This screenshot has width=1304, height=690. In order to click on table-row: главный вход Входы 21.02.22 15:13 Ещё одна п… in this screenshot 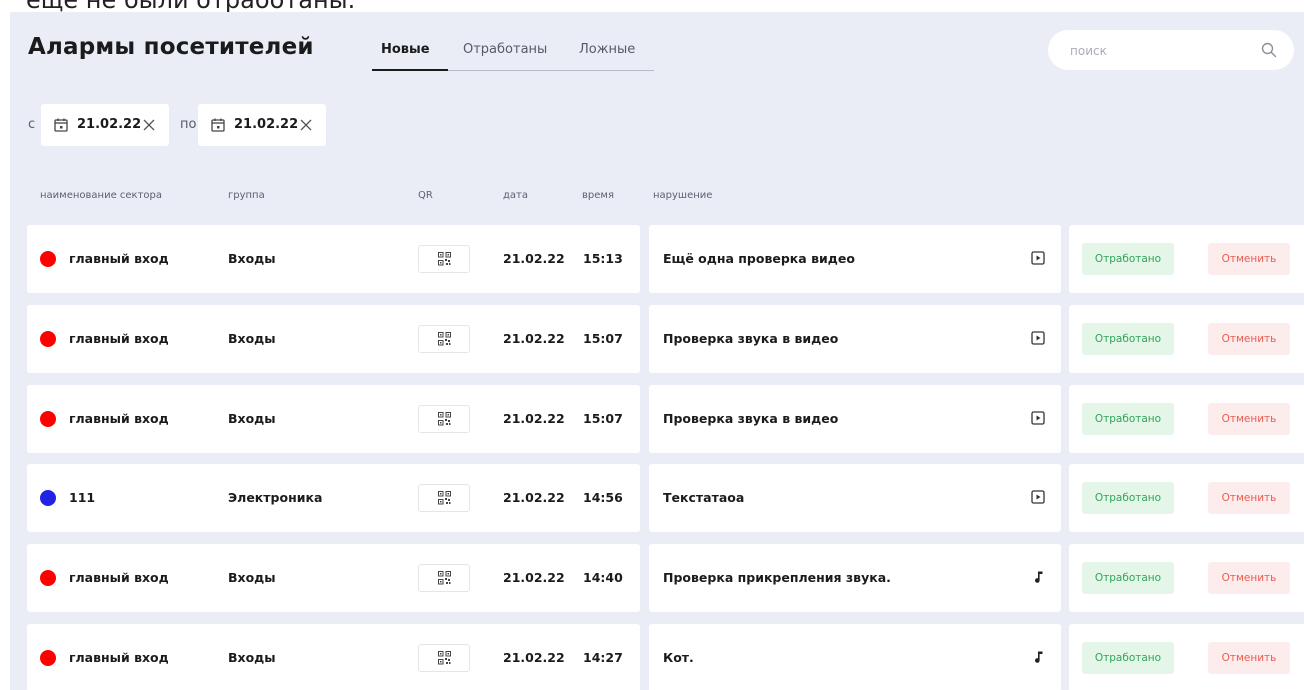, I will do `click(665, 259)`.